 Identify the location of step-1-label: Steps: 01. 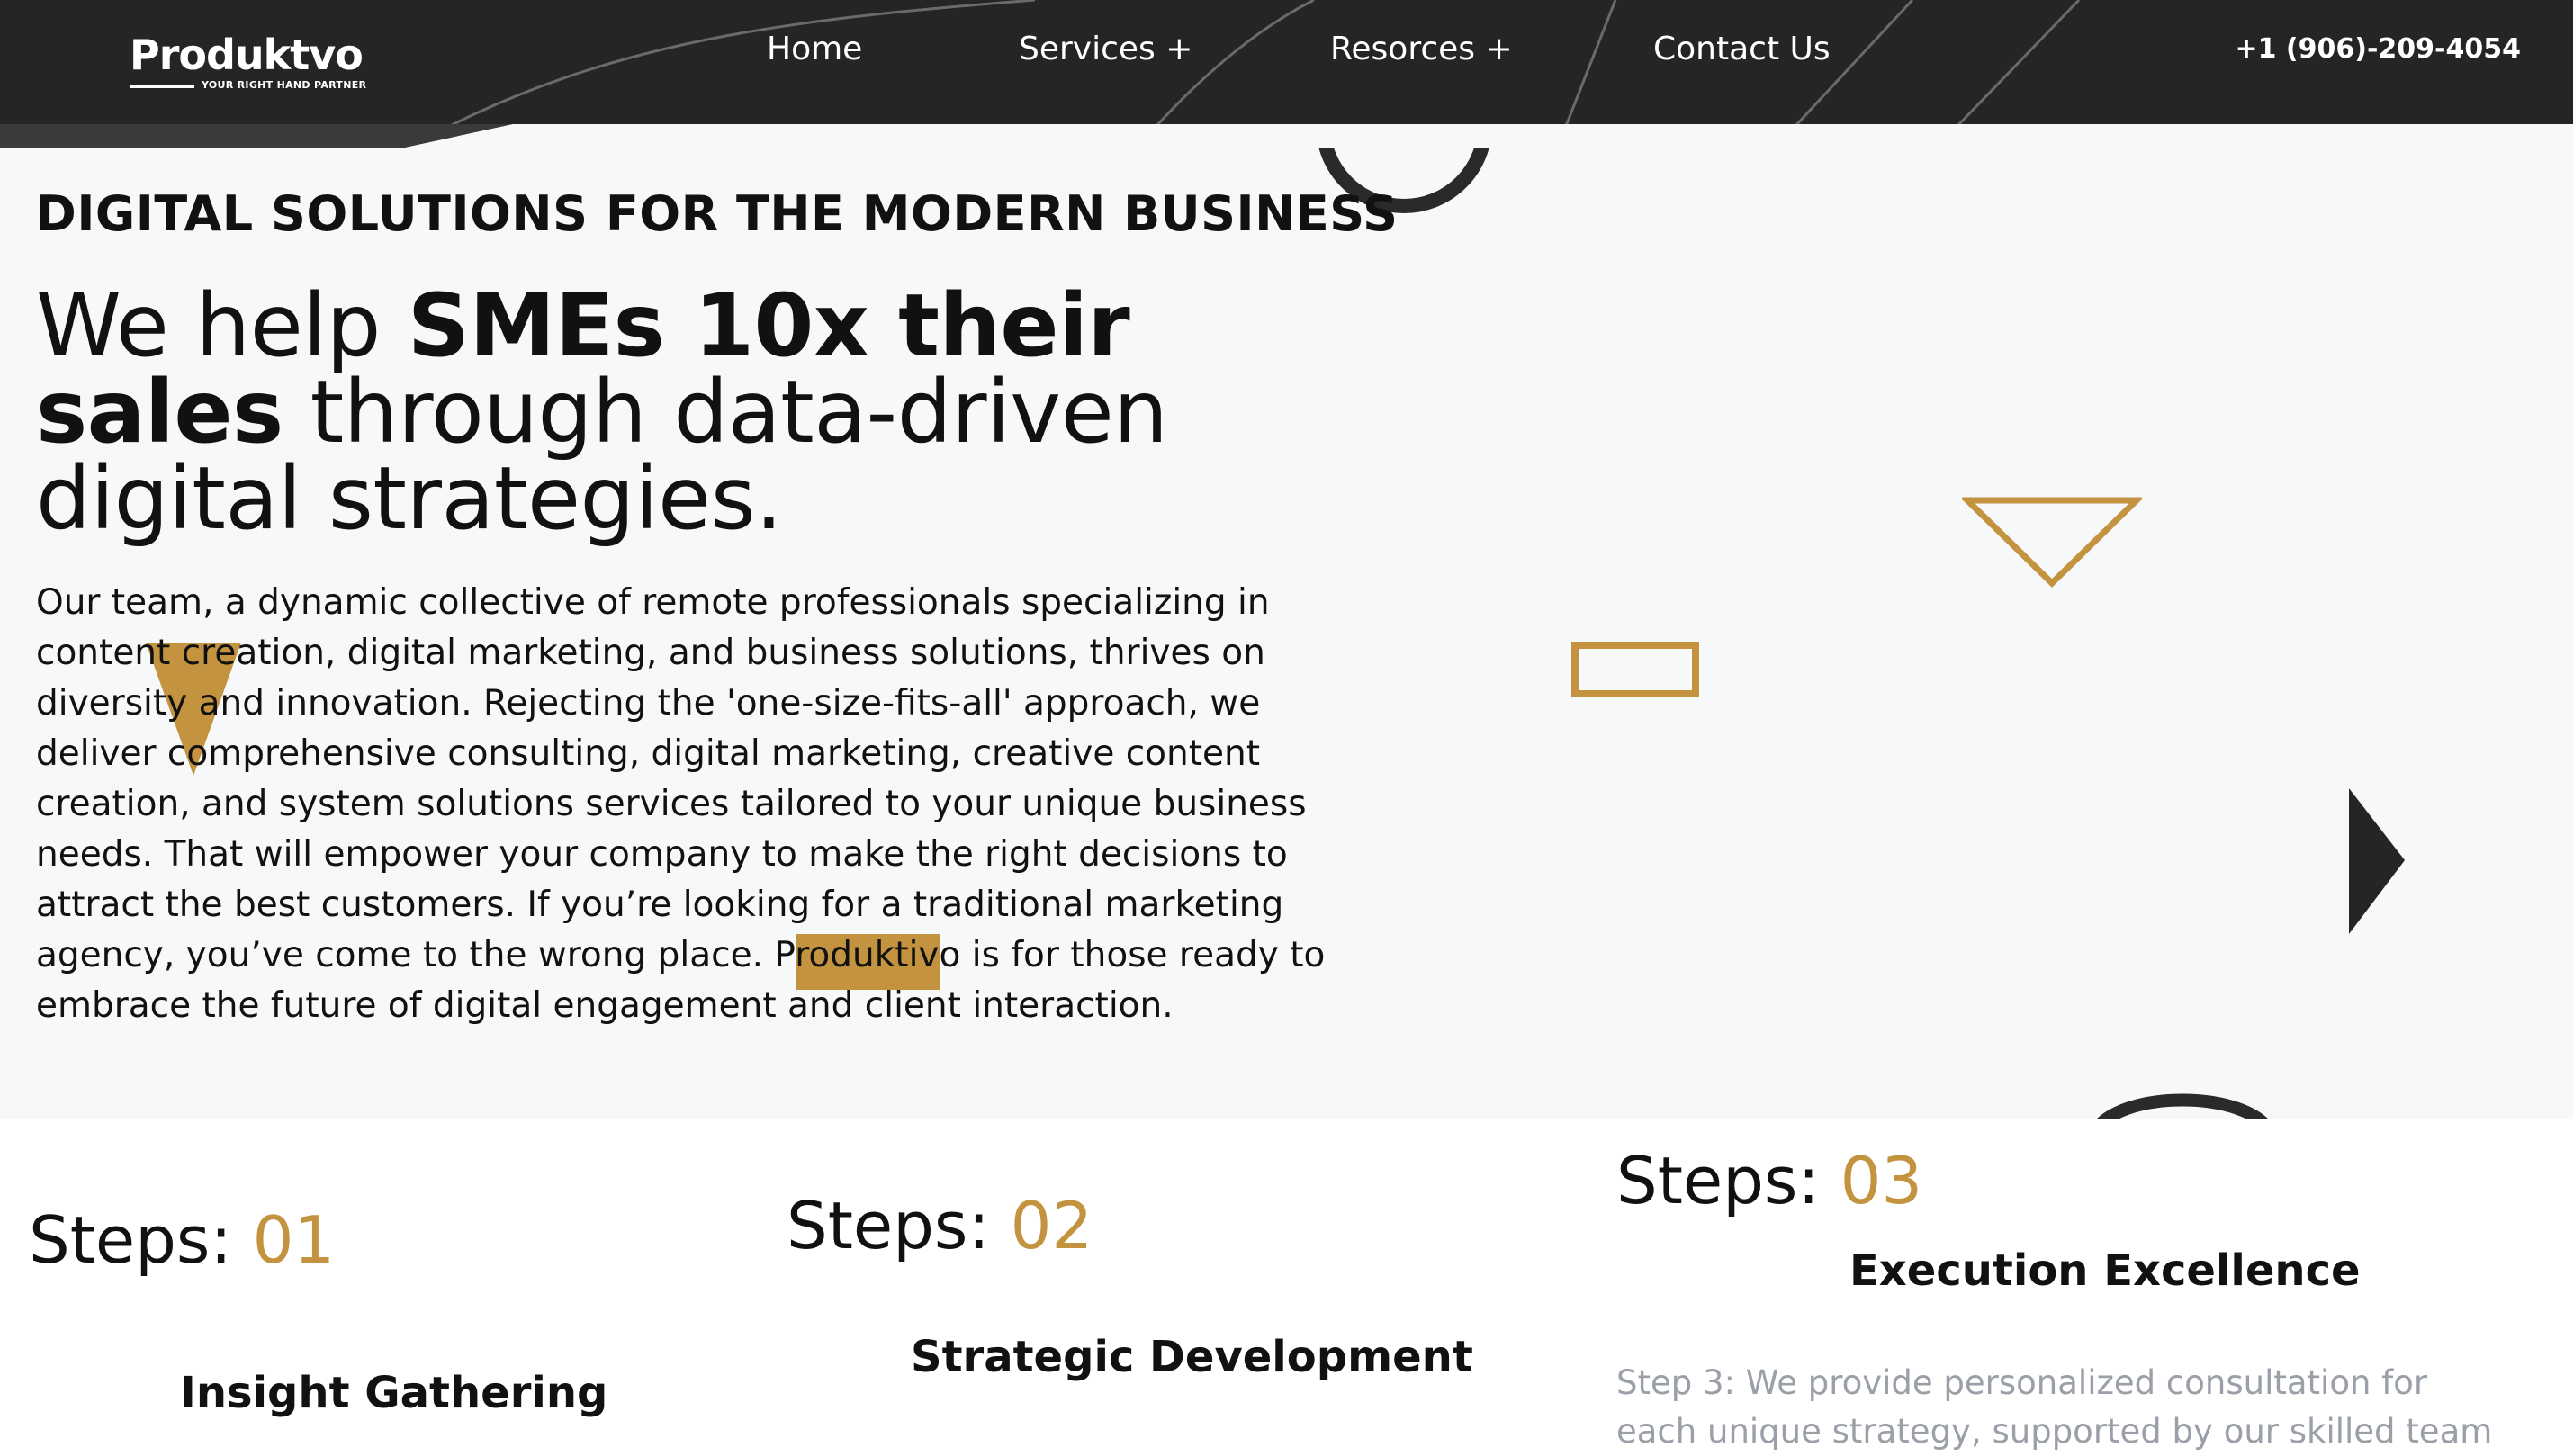
(182, 1240).